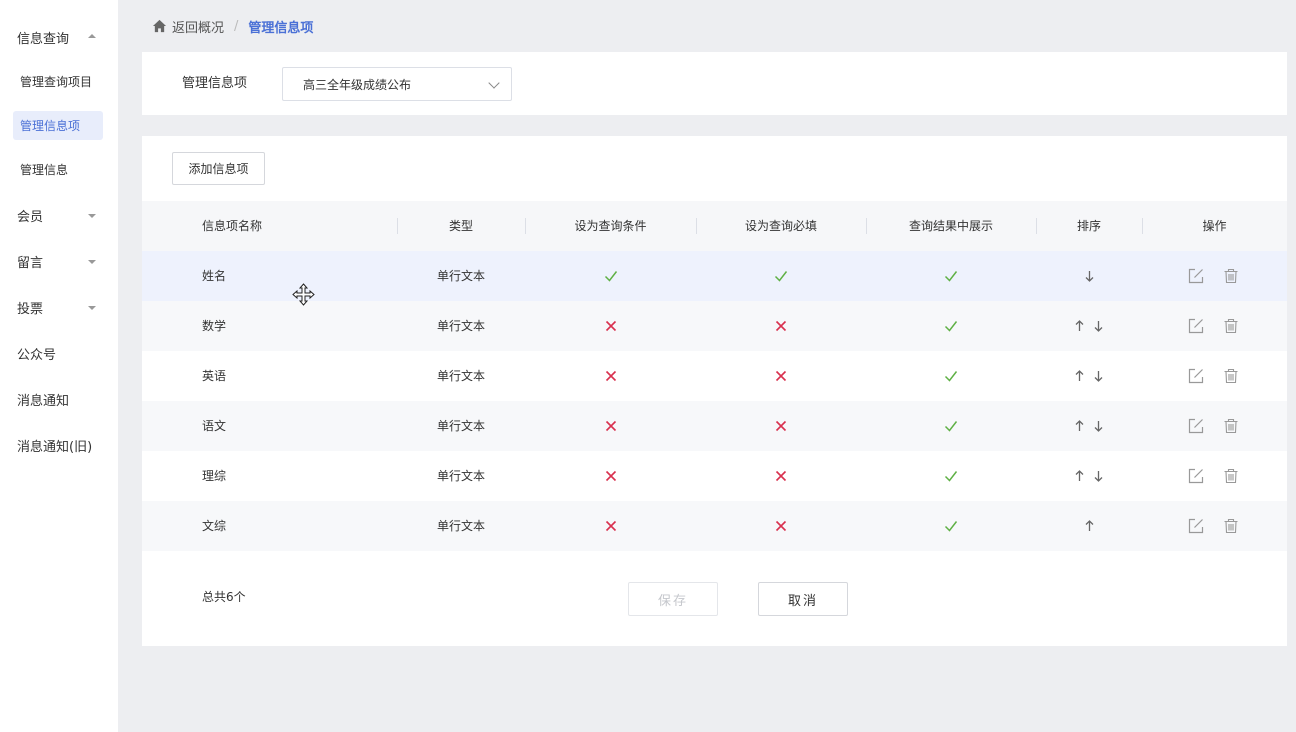 The height and width of the screenshot is (732, 1296). I want to click on filter-label: 管理信息项, so click(215, 83).